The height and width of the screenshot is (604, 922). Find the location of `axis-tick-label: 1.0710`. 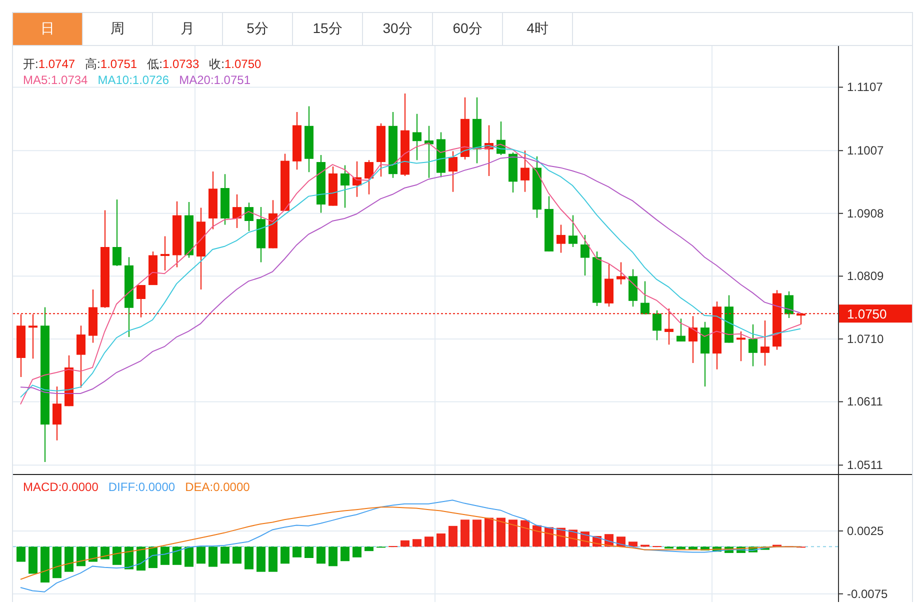

axis-tick-label: 1.0710 is located at coordinates (865, 339).